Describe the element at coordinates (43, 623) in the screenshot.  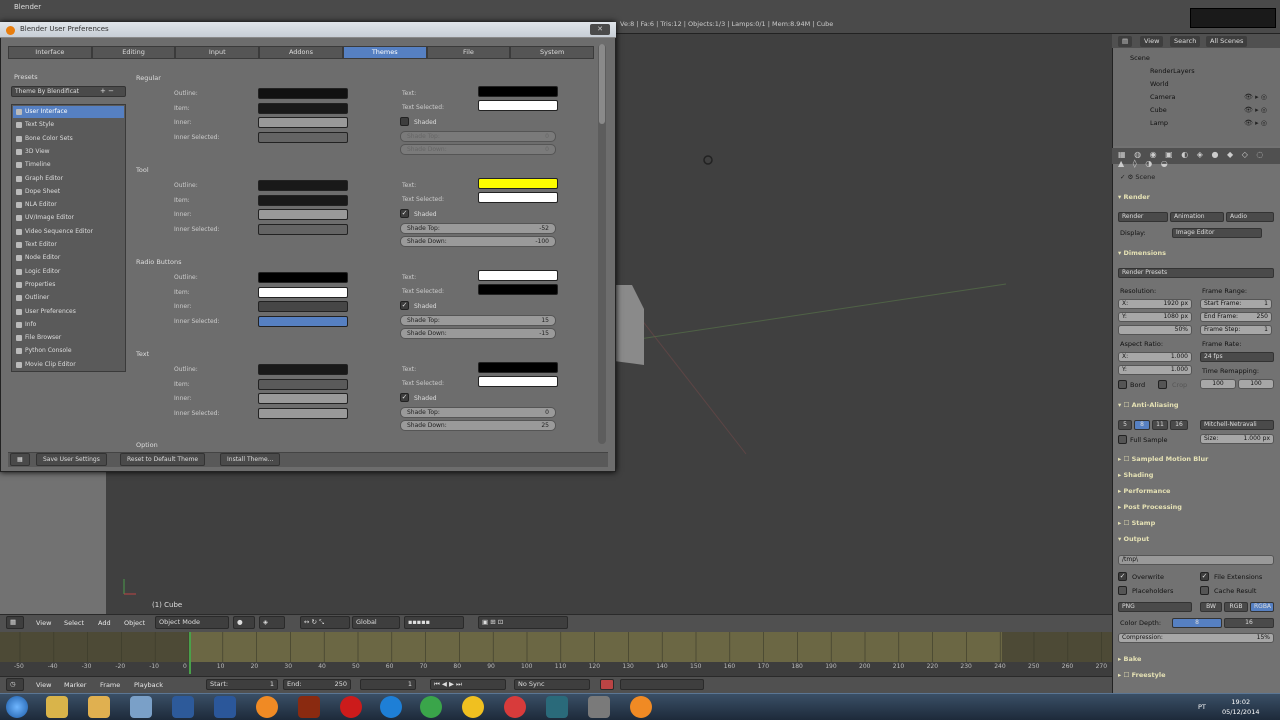
I see `menu-view: View` at that location.